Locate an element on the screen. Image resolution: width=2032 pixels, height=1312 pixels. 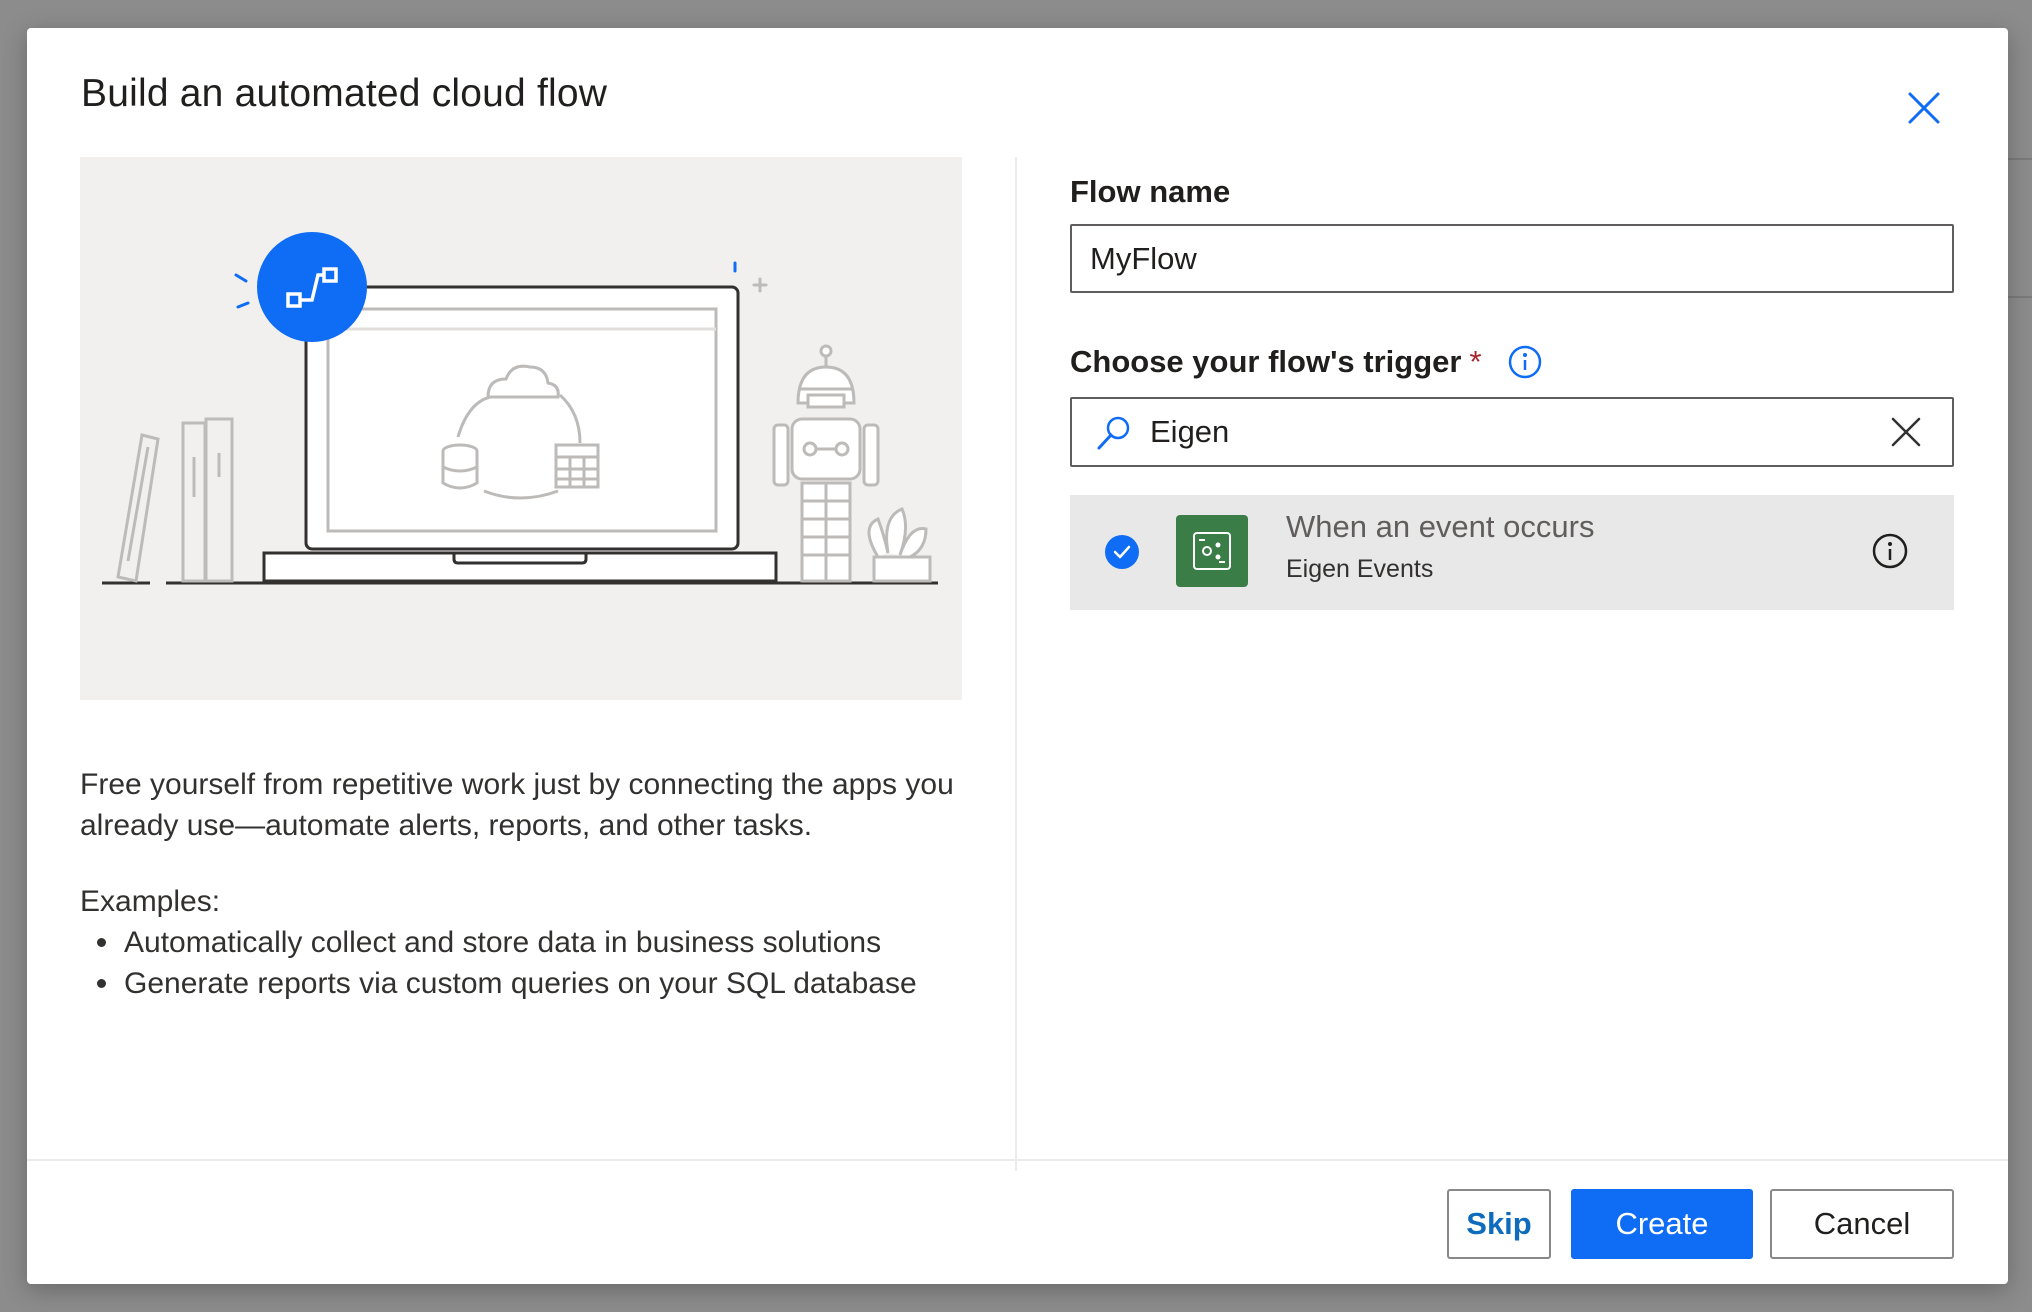
trigger-label: Choose your flow's trigger is located at coordinates (1266, 361).